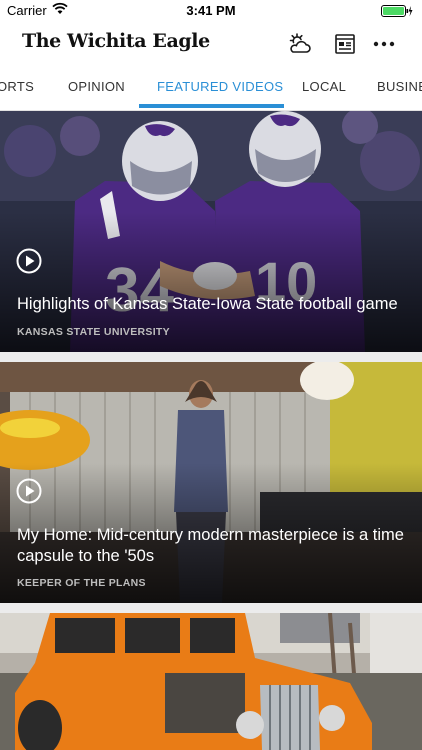  I want to click on app-header: The Wichita Eagle, so click(211, 44).